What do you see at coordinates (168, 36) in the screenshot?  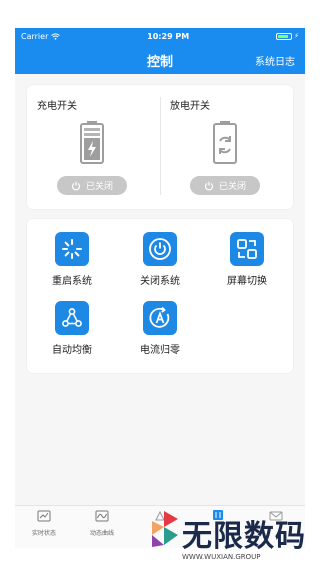 I see `status-time: 10:29 PM` at bounding box center [168, 36].